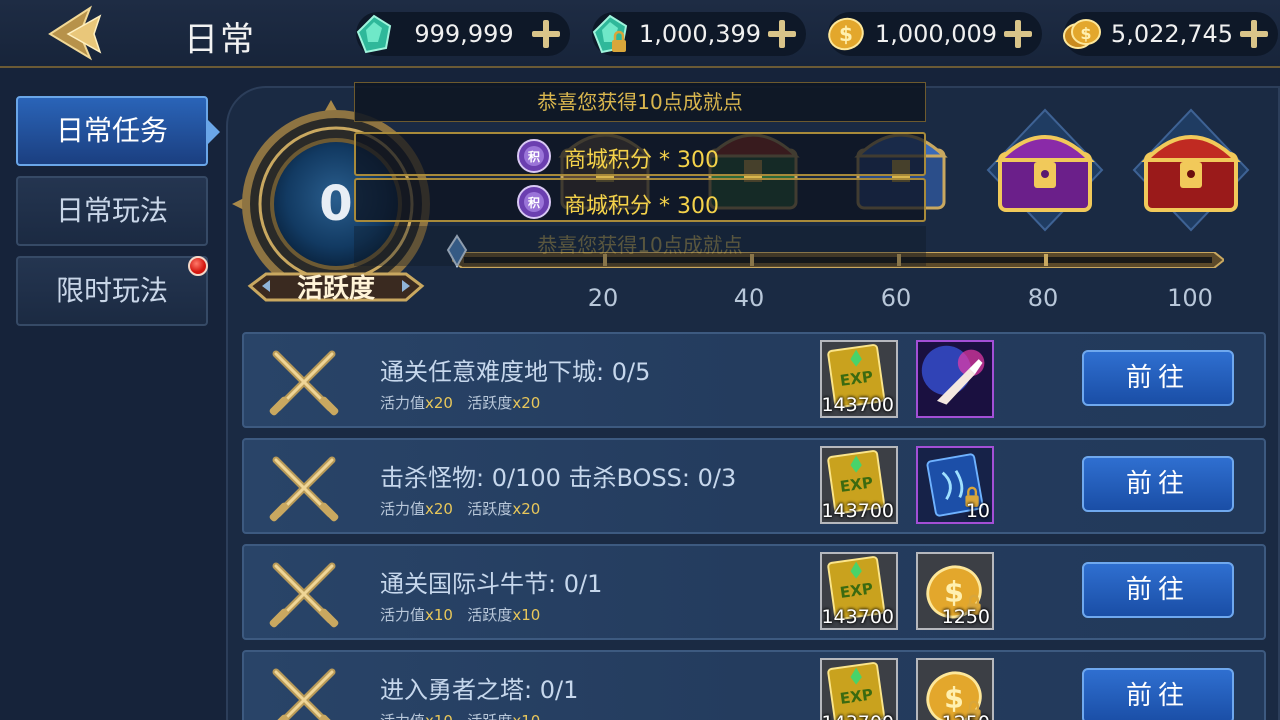 Image resolution: width=1280 pixels, height=720 pixels. What do you see at coordinates (977, 511) in the screenshot?
I see `item-quantity: 10` at bounding box center [977, 511].